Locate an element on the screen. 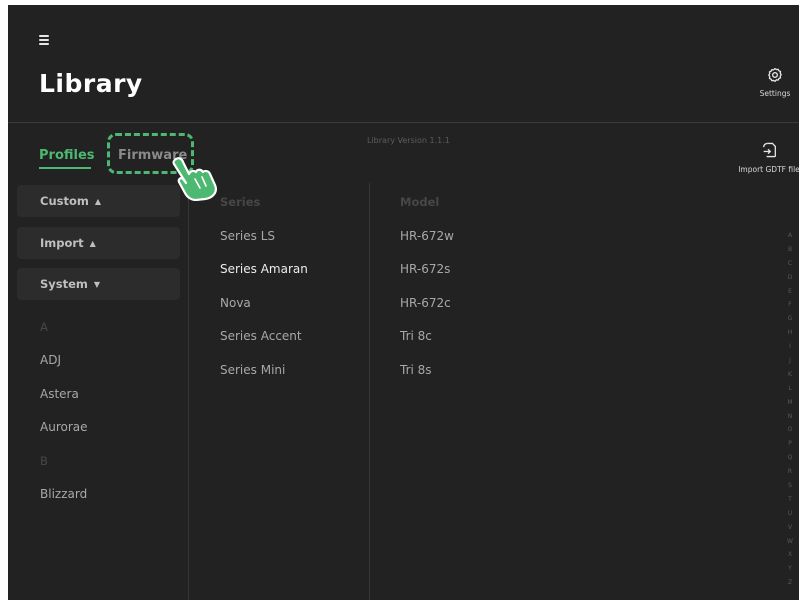  alphabet-letter: T is located at coordinates (790, 500).